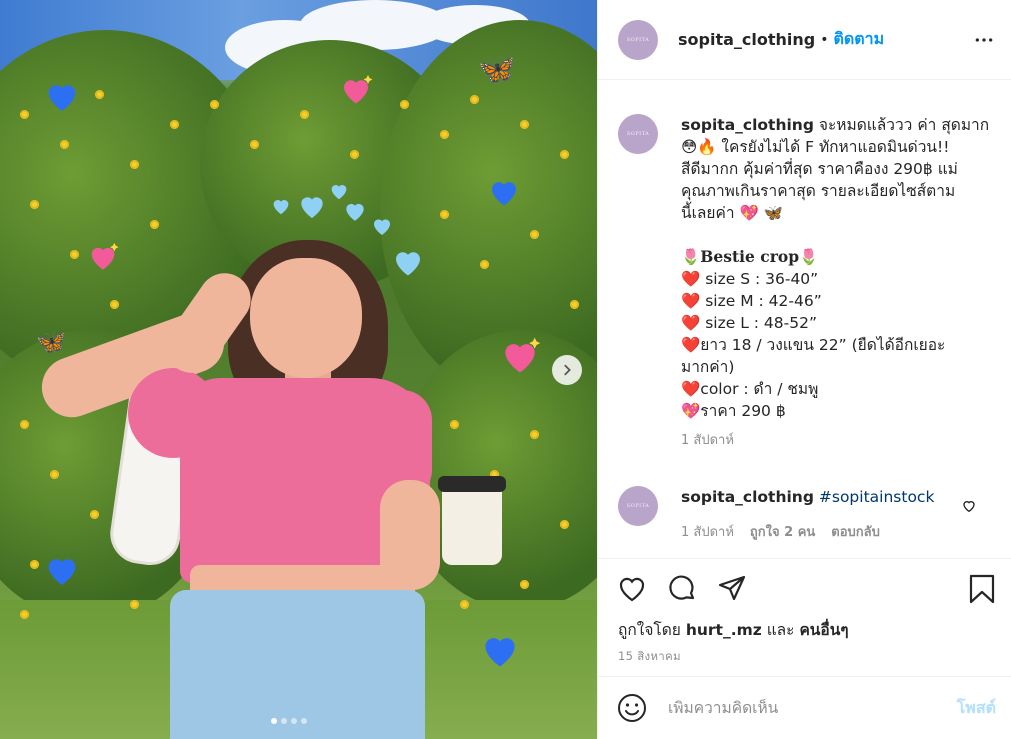  What do you see at coordinates (750, 279) in the screenshot?
I see `caption-line: ❤️ size S : 36-40”` at bounding box center [750, 279].